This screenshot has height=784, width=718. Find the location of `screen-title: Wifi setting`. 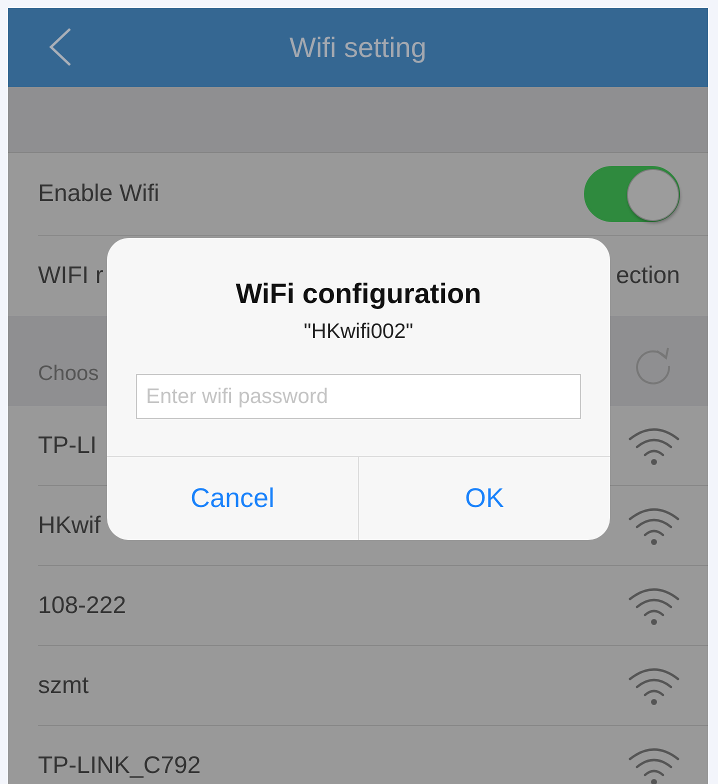

screen-title: Wifi setting is located at coordinates (358, 48).